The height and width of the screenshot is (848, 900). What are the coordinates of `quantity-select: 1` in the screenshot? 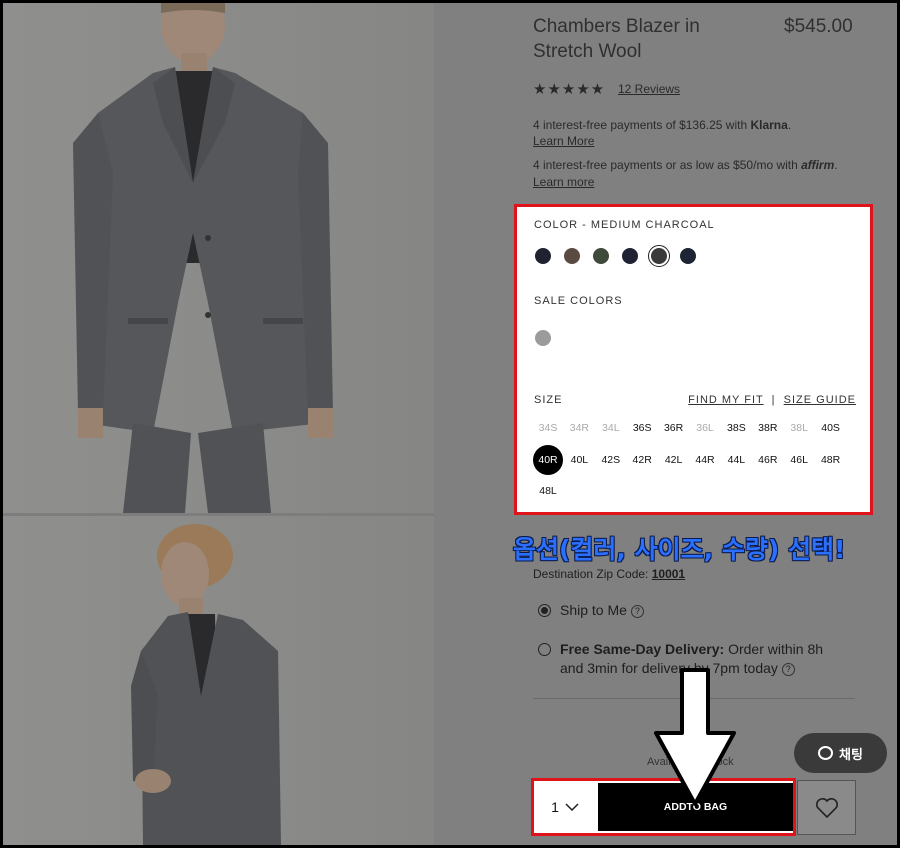 It's located at (565, 807).